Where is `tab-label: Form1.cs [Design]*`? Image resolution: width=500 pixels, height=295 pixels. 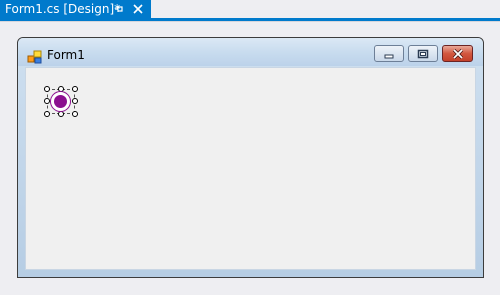 tab-label: Form1.cs [Design]* is located at coordinates (63, 9).